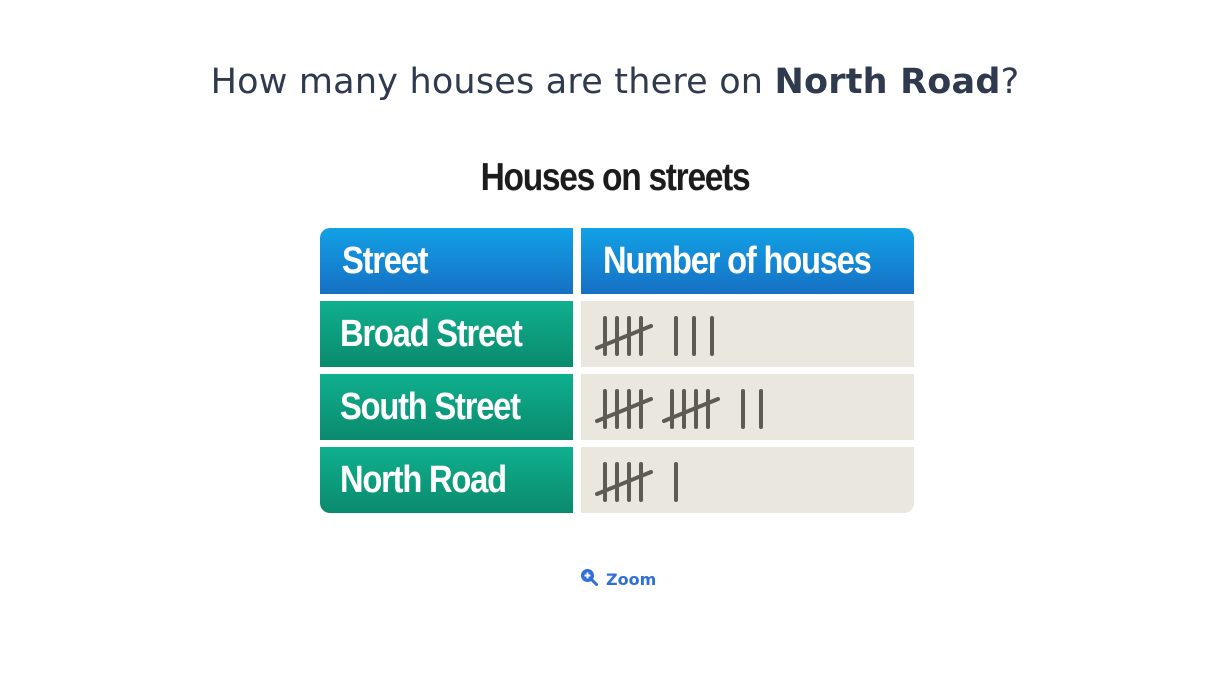 This screenshot has height=673, width=1230. I want to click on question-suffix: ?, so click(1010, 82).